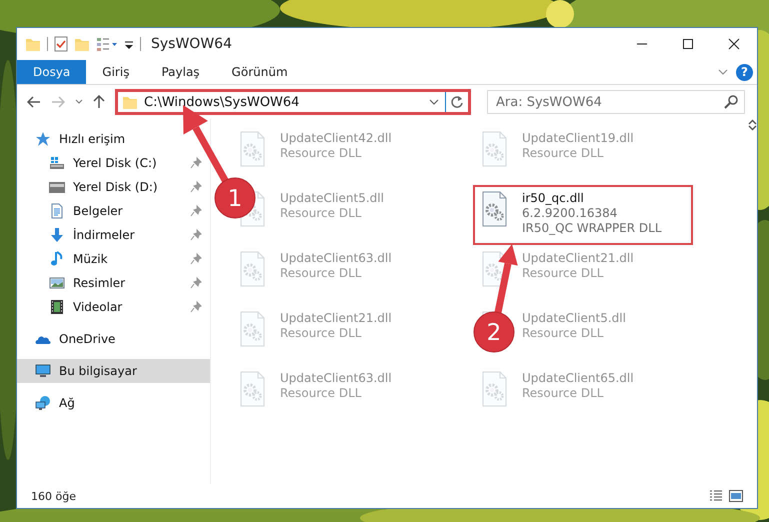  Describe the element at coordinates (113, 259) in the screenshot. I see `sidebar-item: Müzik` at that location.